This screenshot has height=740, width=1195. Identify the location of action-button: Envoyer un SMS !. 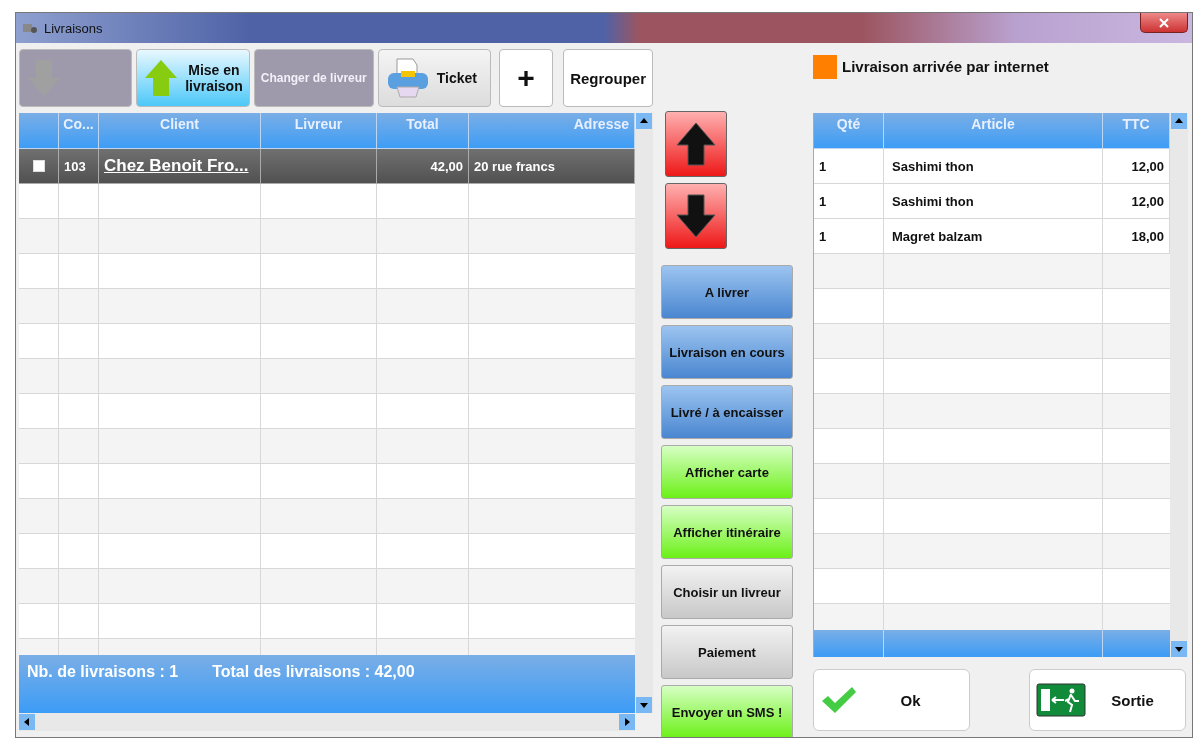
(727, 711).